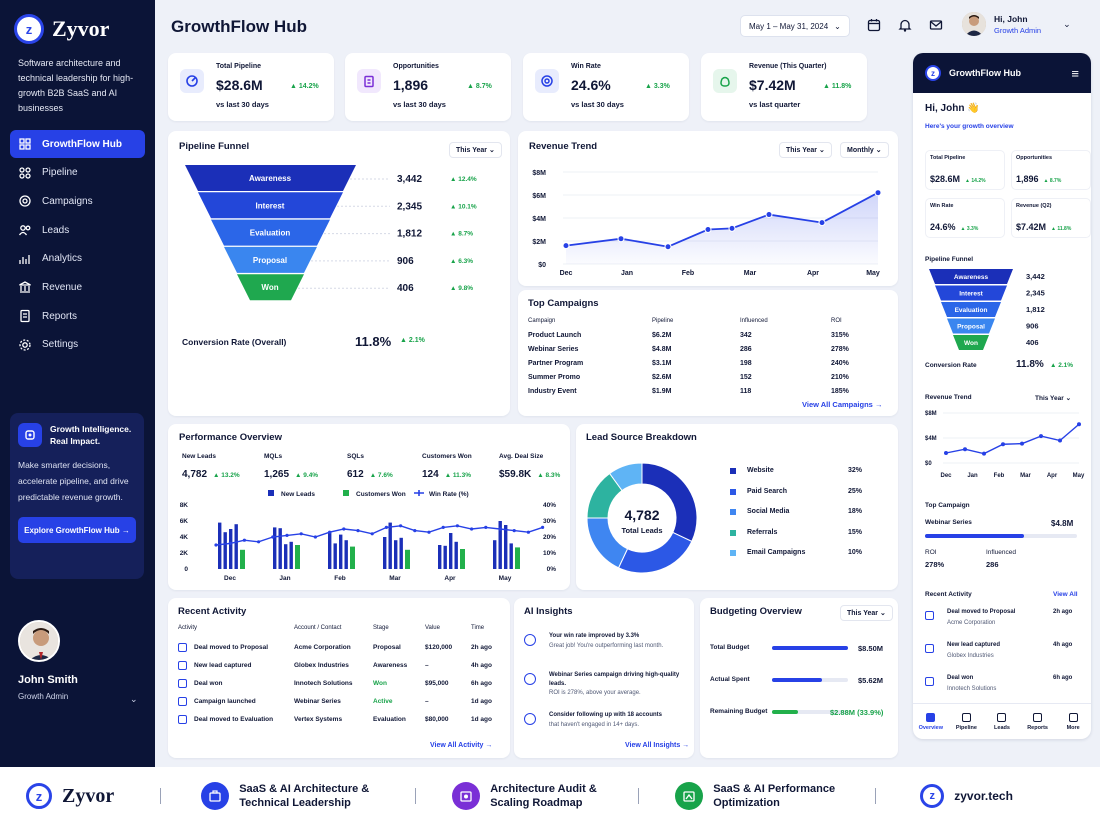 Image resolution: width=1100 pixels, height=825 pixels. Describe the element at coordinates (77, 201) in the screenshot. I see `sidebar-item-campaigns: Campaigns` at that location.